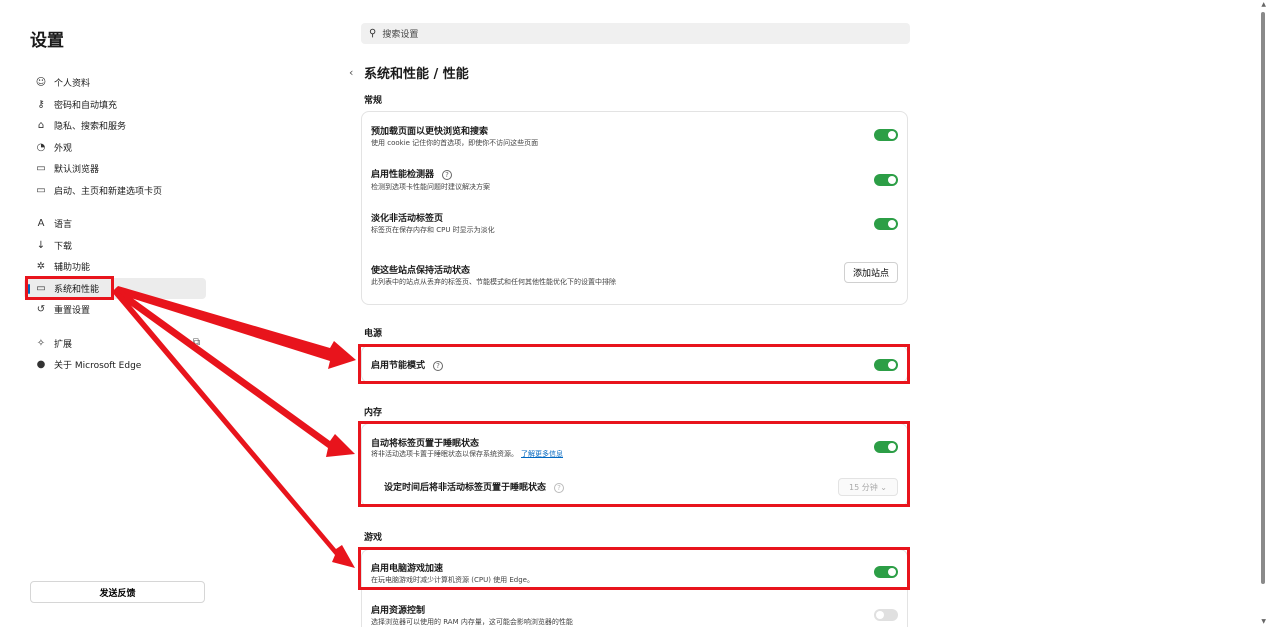 Image resolution: width=1268 pixels, height=627 pixels. I want to click on sidebar-item-label: 启动、主页和新建选项卡页, so click(108, 191).